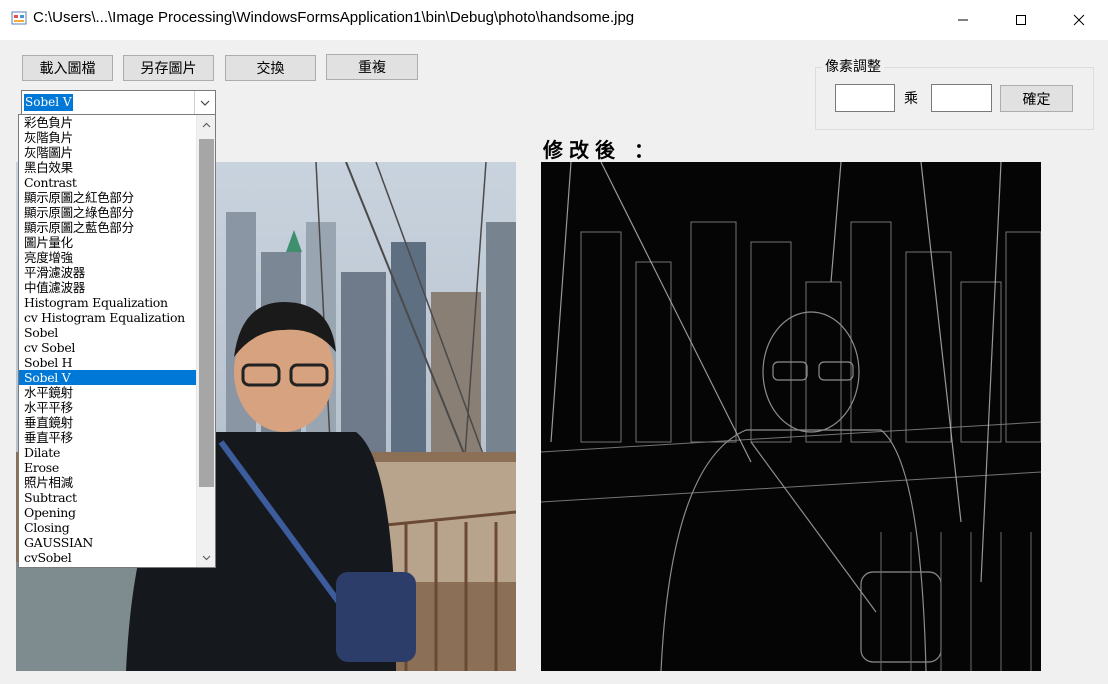 The image size is (1108, 684). I want to click on dropdown-option: 亮度增強, so click(107, 257).